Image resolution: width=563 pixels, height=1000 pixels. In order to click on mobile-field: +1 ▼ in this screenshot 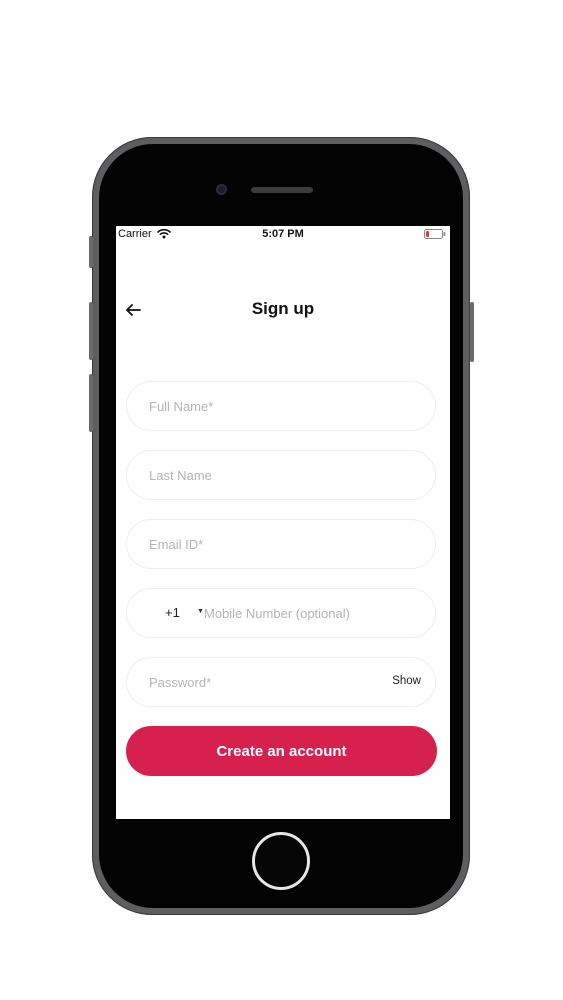, I will do `click(281, 613)`.